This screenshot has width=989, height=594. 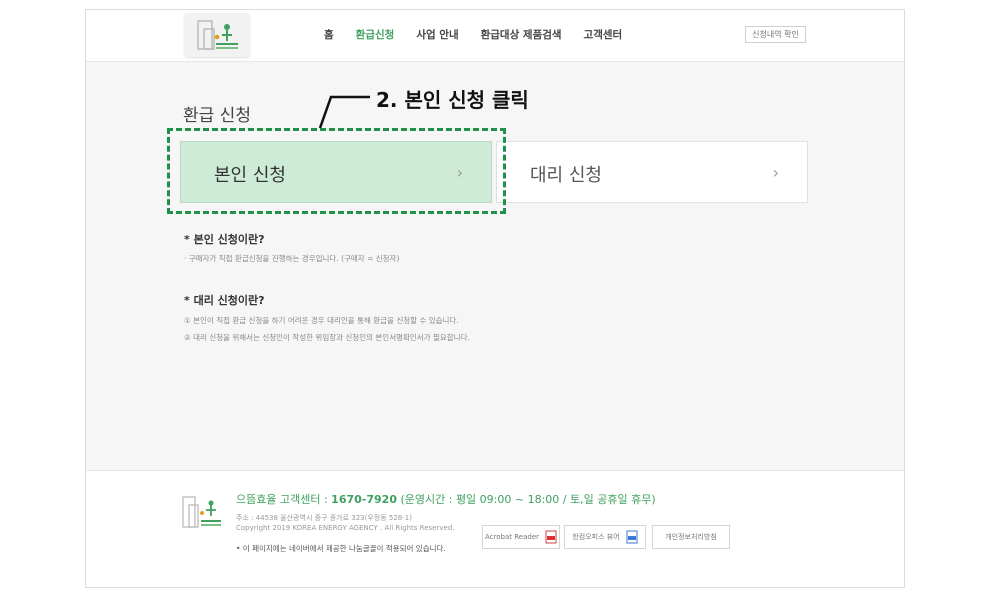 I want to click on info-self-desc: · 구매자가 직접 환급신청을 진행하는 경우입니다. (구매자 = 신청자), so click(x=292, y=258).